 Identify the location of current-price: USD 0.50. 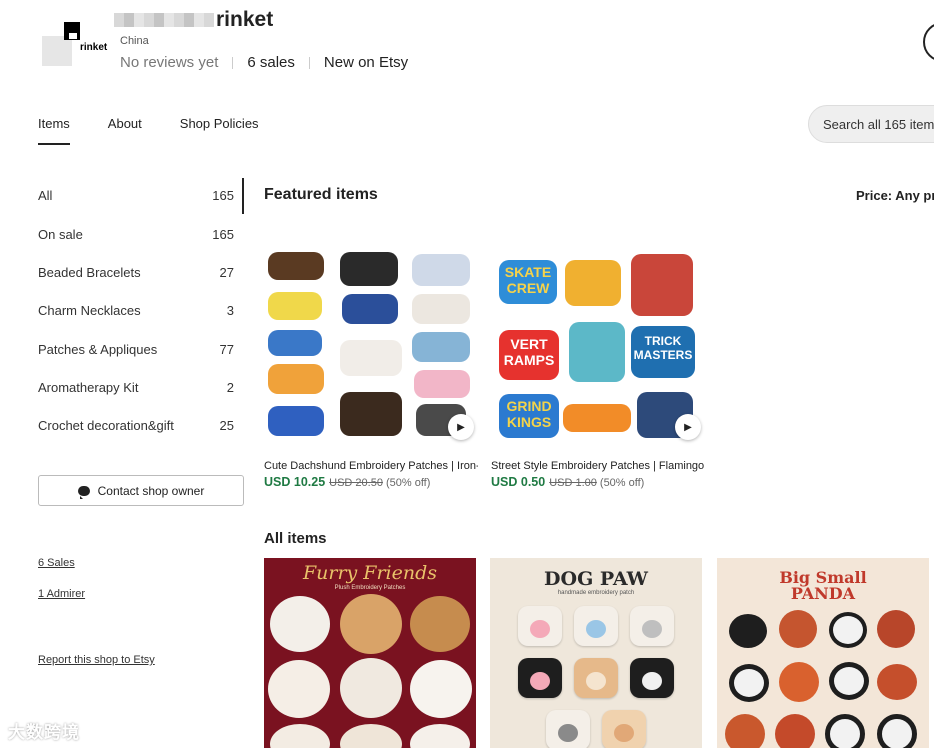
(518, 482).